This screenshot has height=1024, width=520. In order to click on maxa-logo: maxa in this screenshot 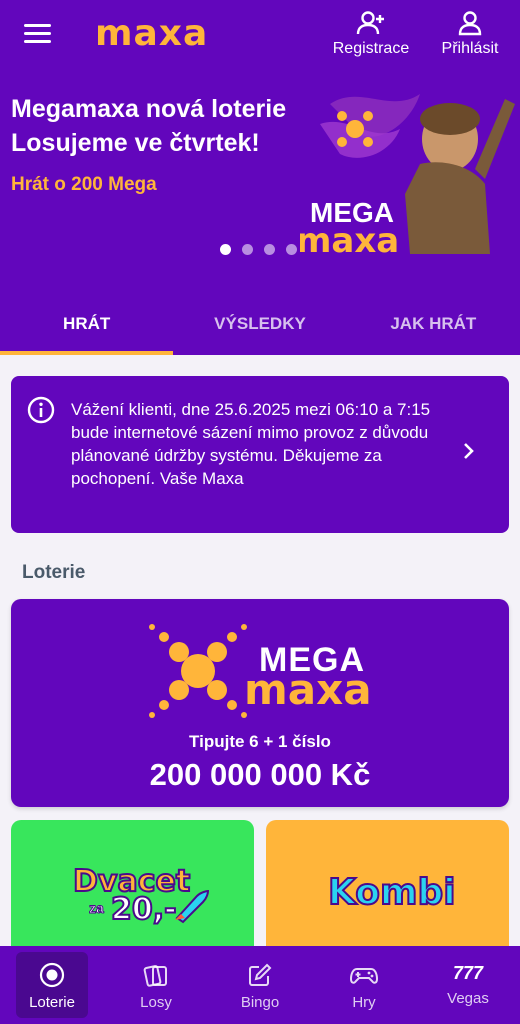, I will do `click(151, 34)`.